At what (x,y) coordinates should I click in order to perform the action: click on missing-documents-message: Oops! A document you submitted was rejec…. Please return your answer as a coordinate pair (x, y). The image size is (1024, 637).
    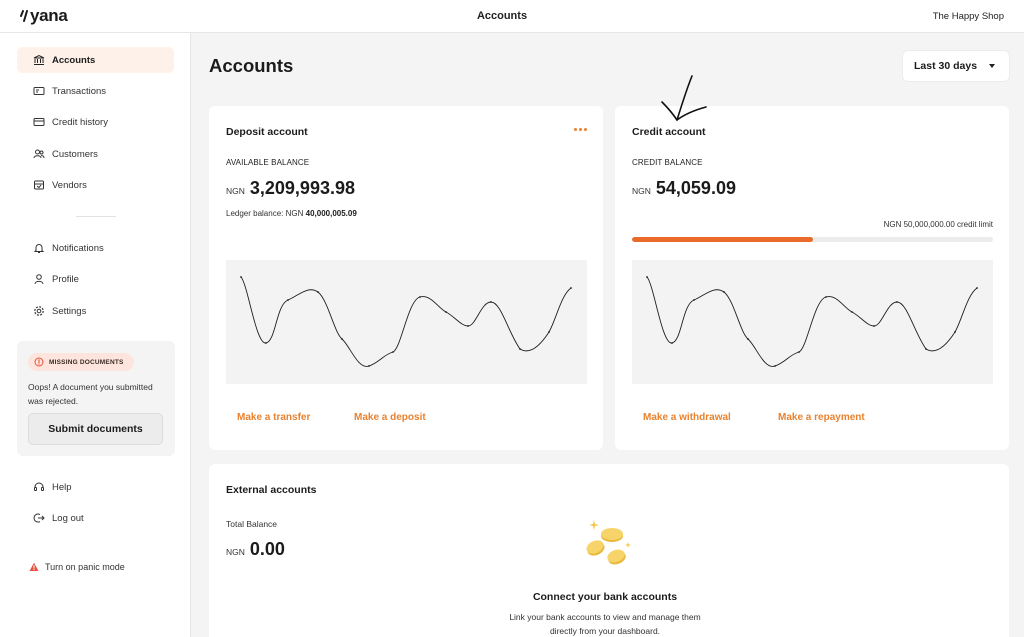
    Looking at the image, I should click on (90, 394).